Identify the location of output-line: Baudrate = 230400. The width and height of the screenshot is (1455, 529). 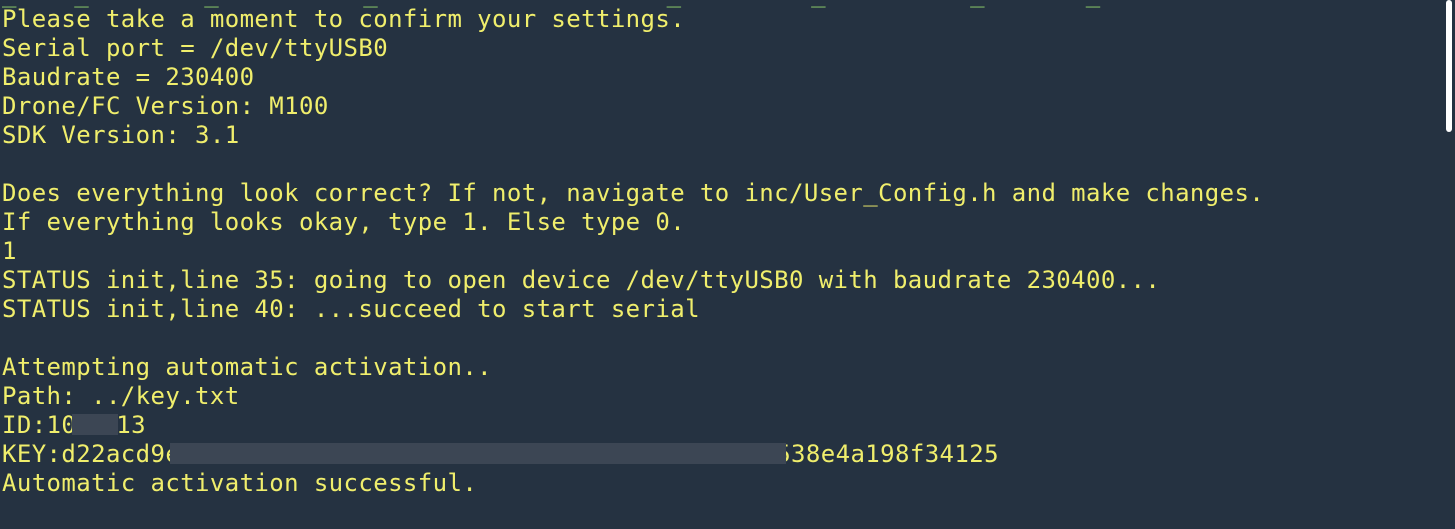
(128, 77).